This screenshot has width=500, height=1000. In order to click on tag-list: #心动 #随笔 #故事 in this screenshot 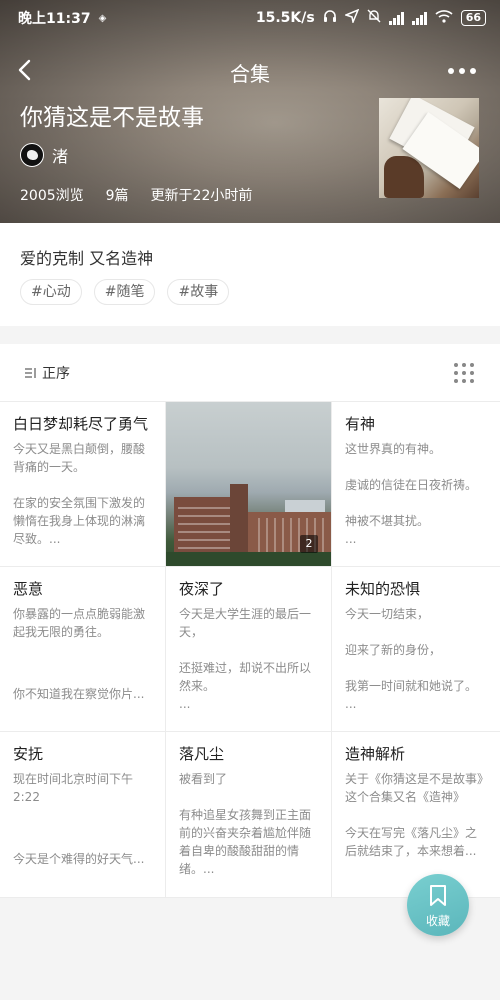, I will do `click(125, 292)`.